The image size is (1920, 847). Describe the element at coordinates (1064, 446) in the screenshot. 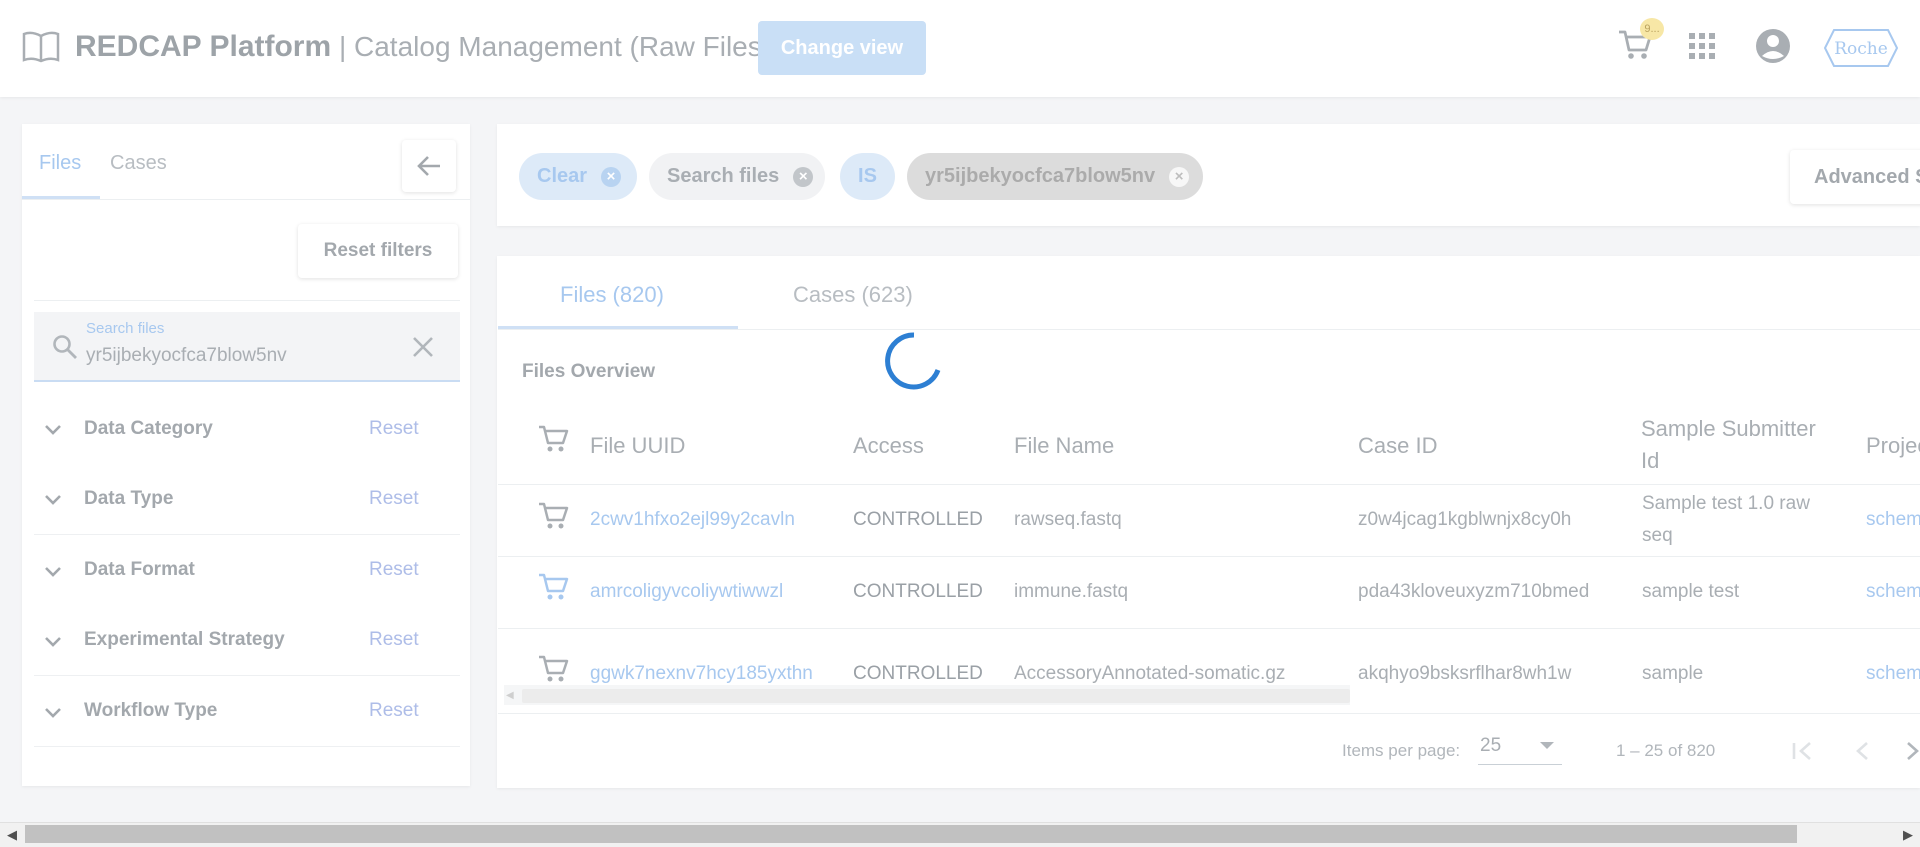

I see `column-header-file-name: File Name` at that location.